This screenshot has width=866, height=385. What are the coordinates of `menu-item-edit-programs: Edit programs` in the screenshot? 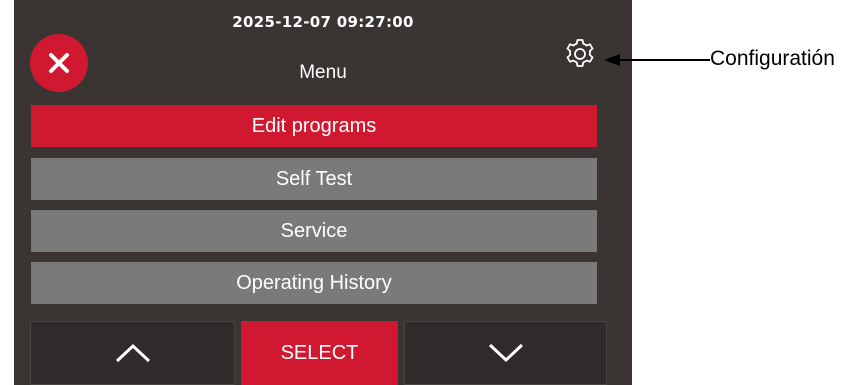 It's located at (314, 126).